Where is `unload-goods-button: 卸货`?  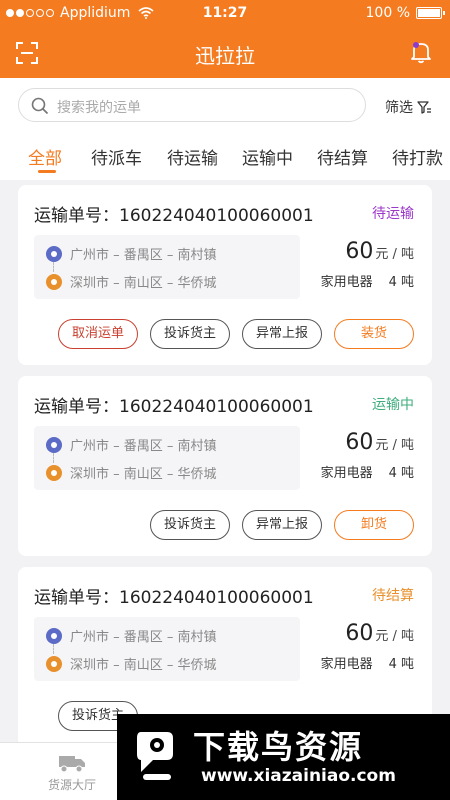
unload-goods-button: 卸货 is located at coordinates (374, 525).